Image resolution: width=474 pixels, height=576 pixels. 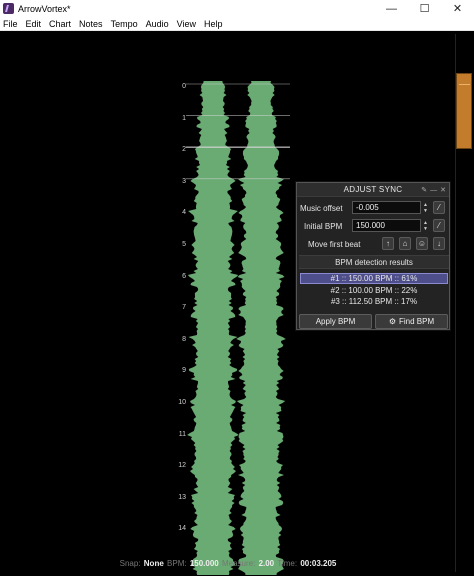 I want to click on close-button: ✕, so click(x=457, y=8).